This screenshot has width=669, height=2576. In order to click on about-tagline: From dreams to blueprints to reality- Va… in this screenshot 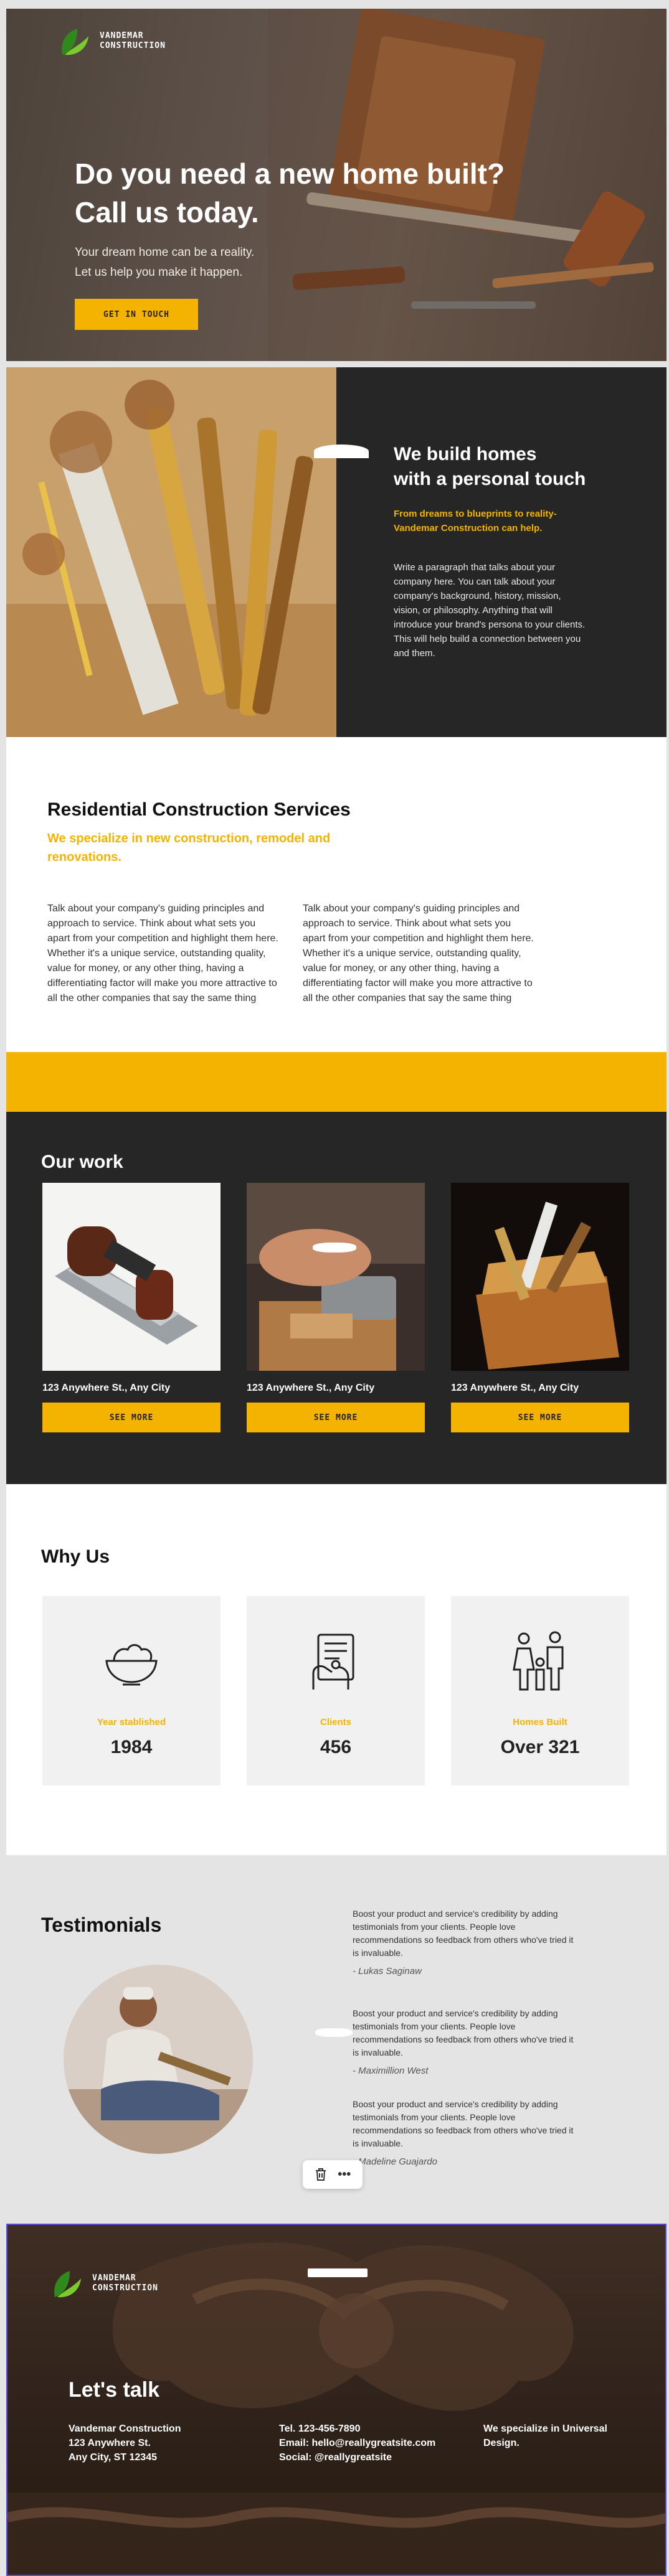, I will do `click(475, 521)`.